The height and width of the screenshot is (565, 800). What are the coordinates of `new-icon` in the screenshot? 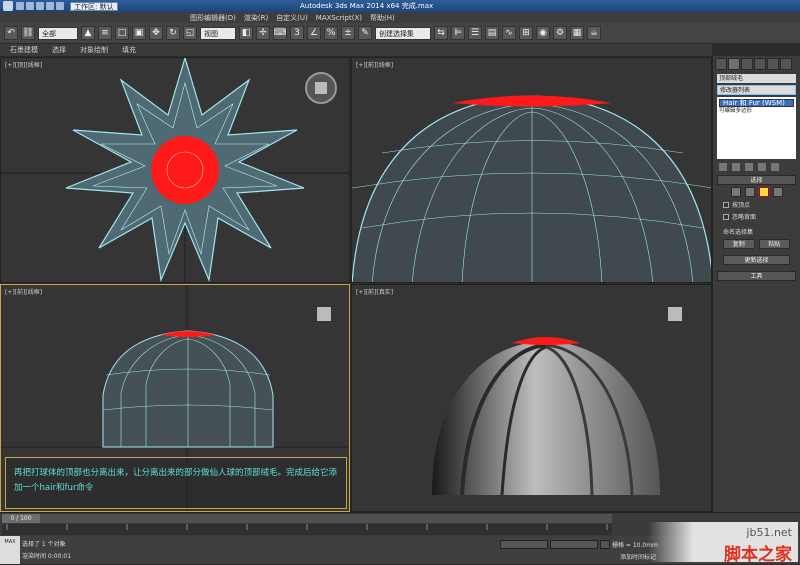 It's located at (20, 6).